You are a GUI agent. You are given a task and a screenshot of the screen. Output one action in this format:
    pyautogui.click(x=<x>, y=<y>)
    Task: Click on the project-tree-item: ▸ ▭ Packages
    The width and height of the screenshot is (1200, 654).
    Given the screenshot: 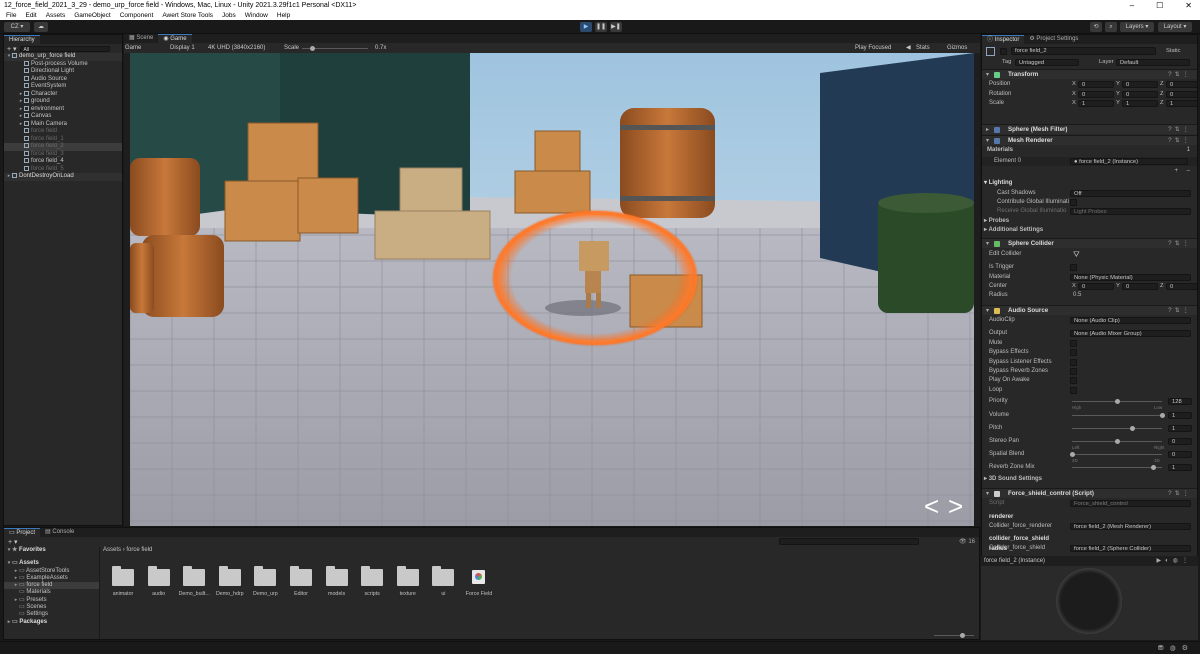 What is the action you would take?
    pyautogui.click(x=51, y=622)
    